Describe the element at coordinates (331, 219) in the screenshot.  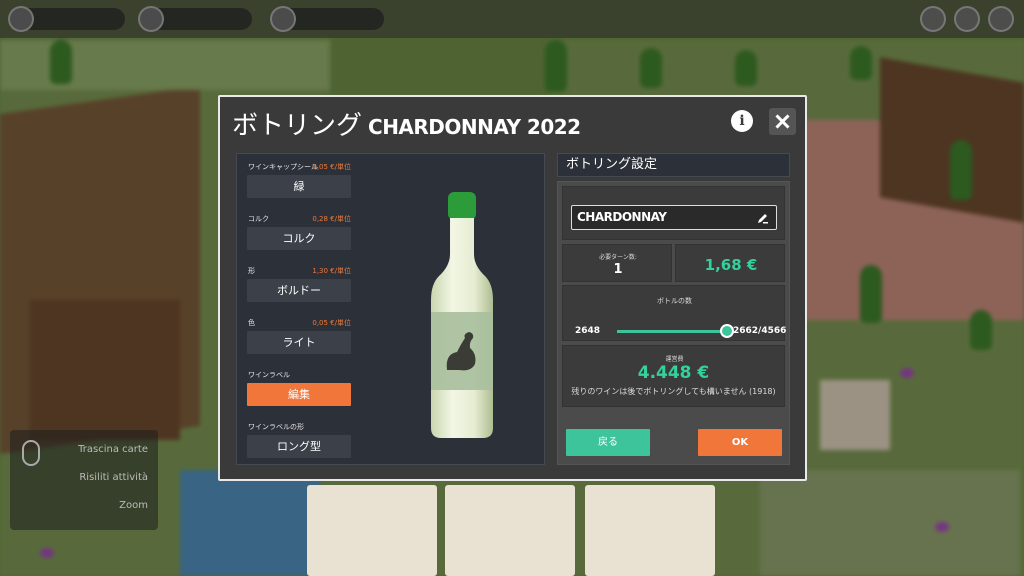
I see `option-price-cork: 0,28 €/単位` at that location.